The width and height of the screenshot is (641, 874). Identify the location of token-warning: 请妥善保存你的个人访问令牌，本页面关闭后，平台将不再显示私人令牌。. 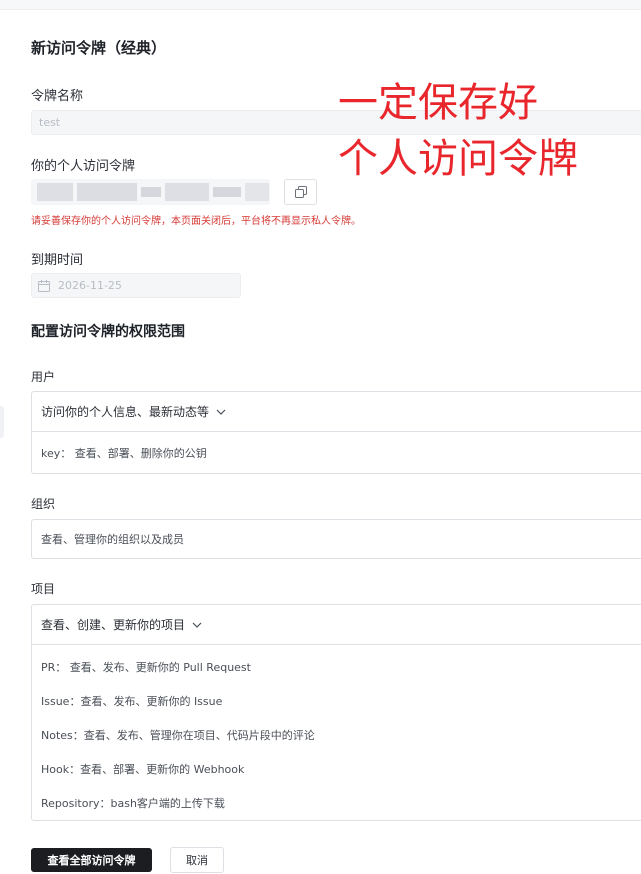
(196, 221).